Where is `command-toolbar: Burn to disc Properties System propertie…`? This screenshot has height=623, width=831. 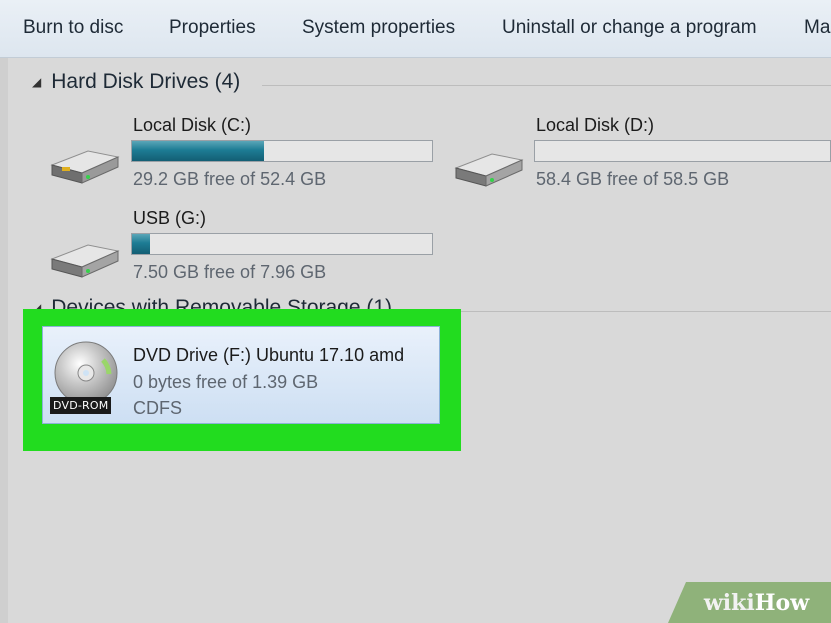 command-toolbar: Burn to disc Properties System propertie… is located at coordinates (415, 29).